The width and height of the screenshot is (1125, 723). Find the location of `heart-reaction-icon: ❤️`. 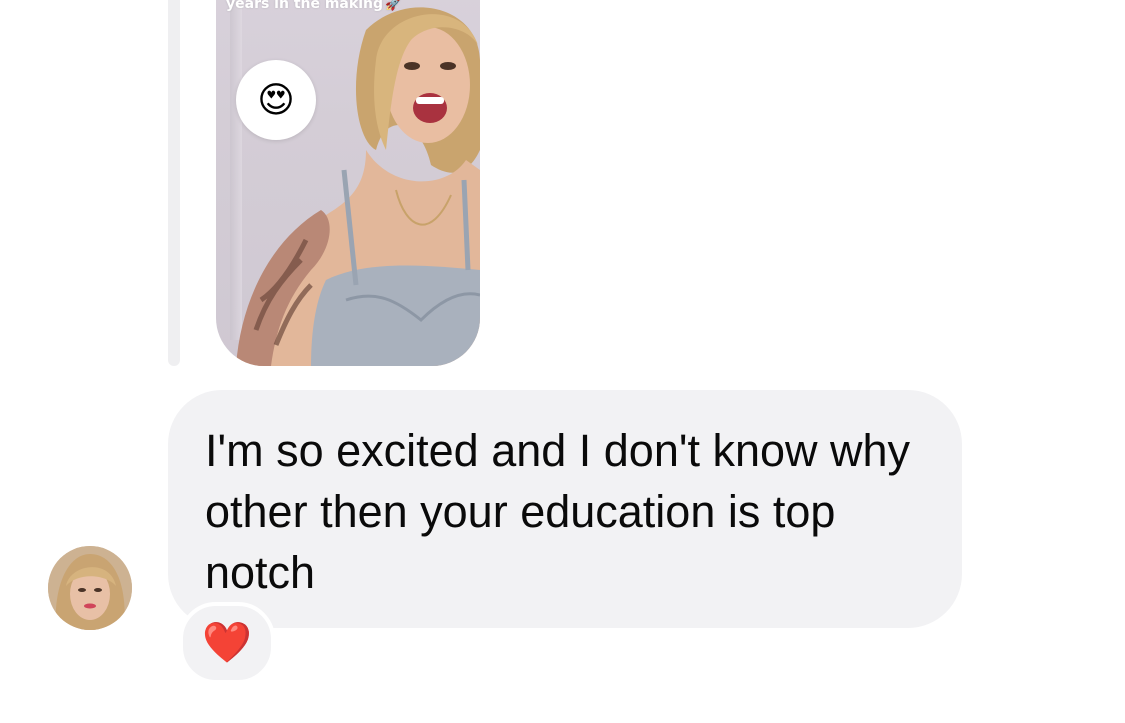

heart-reaction-icon: ❤️ is located at coordinates (227, 643).